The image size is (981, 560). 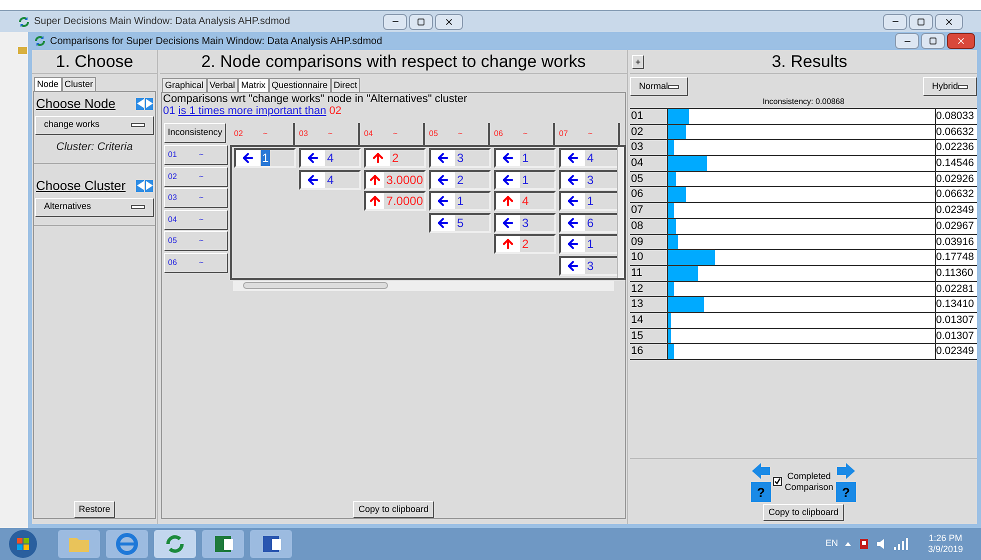 What do you see at coordinates (94, 125) in the screenshot?
I see `node-dropdown: change works` at bounding box center [94, 125].